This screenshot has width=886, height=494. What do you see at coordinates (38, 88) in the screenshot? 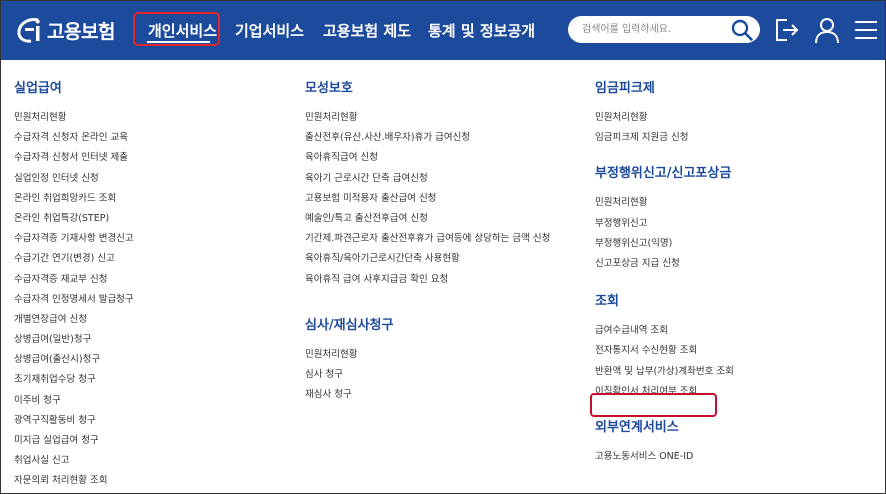
I see `section-title-unemployment: 실업급여` at bounding box center [38, 88].